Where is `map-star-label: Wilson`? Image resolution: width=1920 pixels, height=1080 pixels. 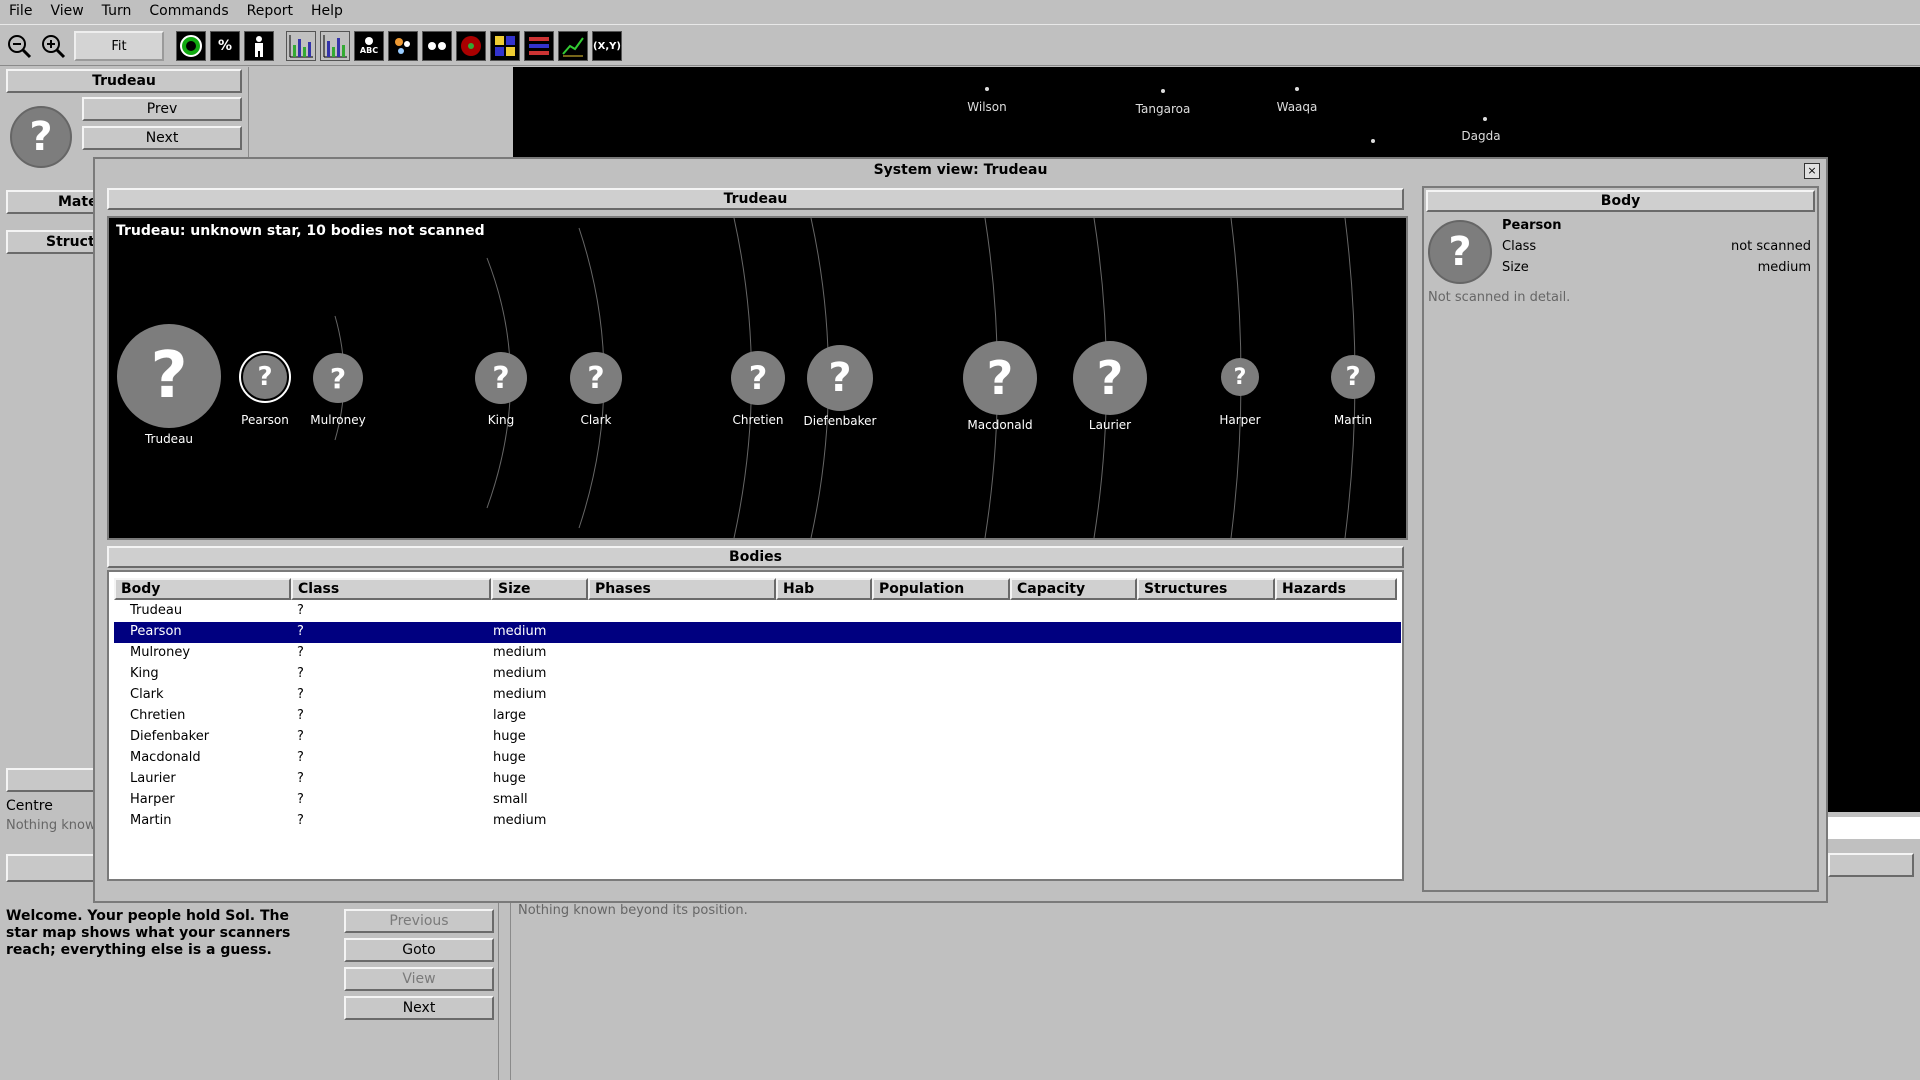
map-star-label: Wilson is located at coordinates (987, 107).